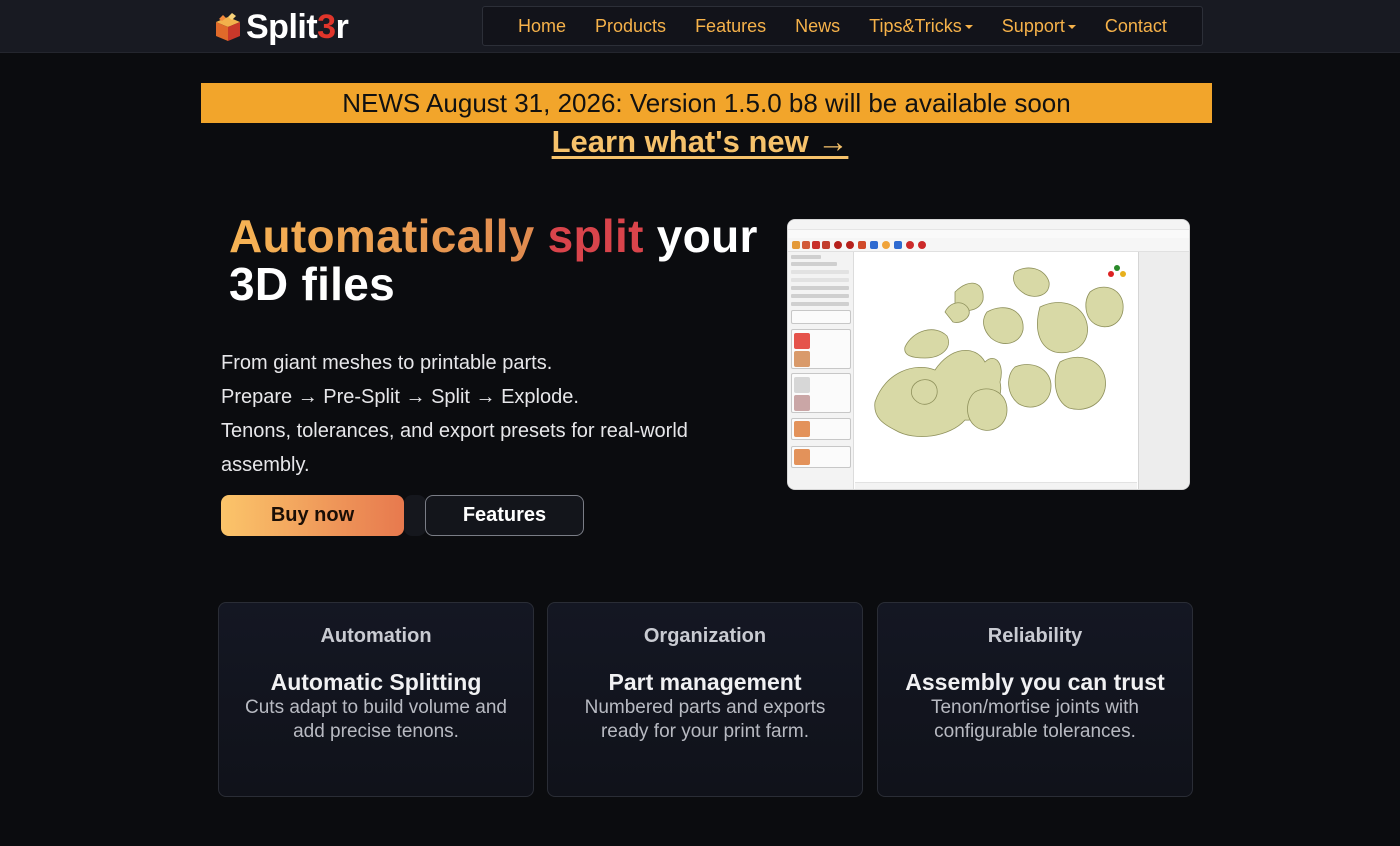 The height and width of the screenshot is (846, 1400). What do you see at coordinates (400, 397) in the screenshot?
I see `hero-lead-line-2: Prepare → Pre-Split → Split → Explode.` at bounding box center [400, 397].